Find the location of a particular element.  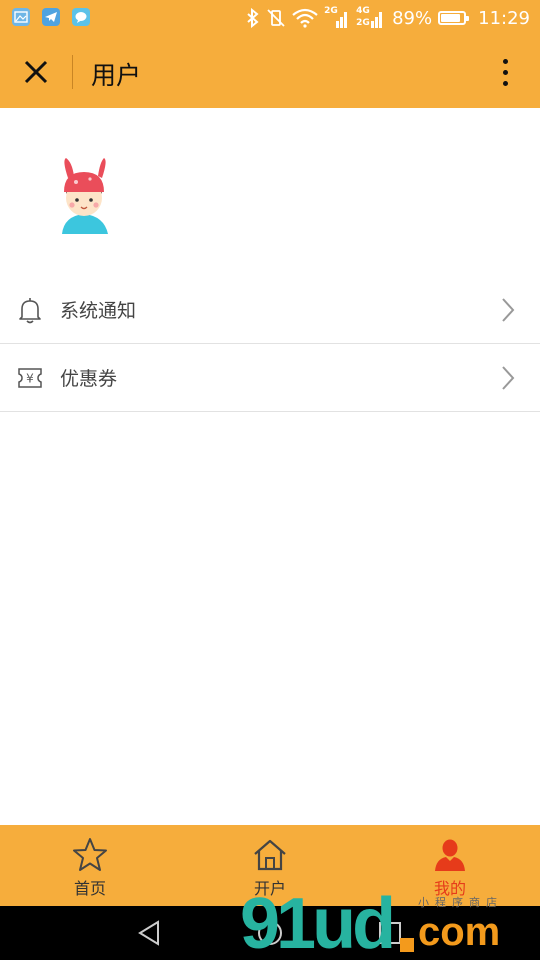

gallery-app-icon is located at coordinates (21, 17).